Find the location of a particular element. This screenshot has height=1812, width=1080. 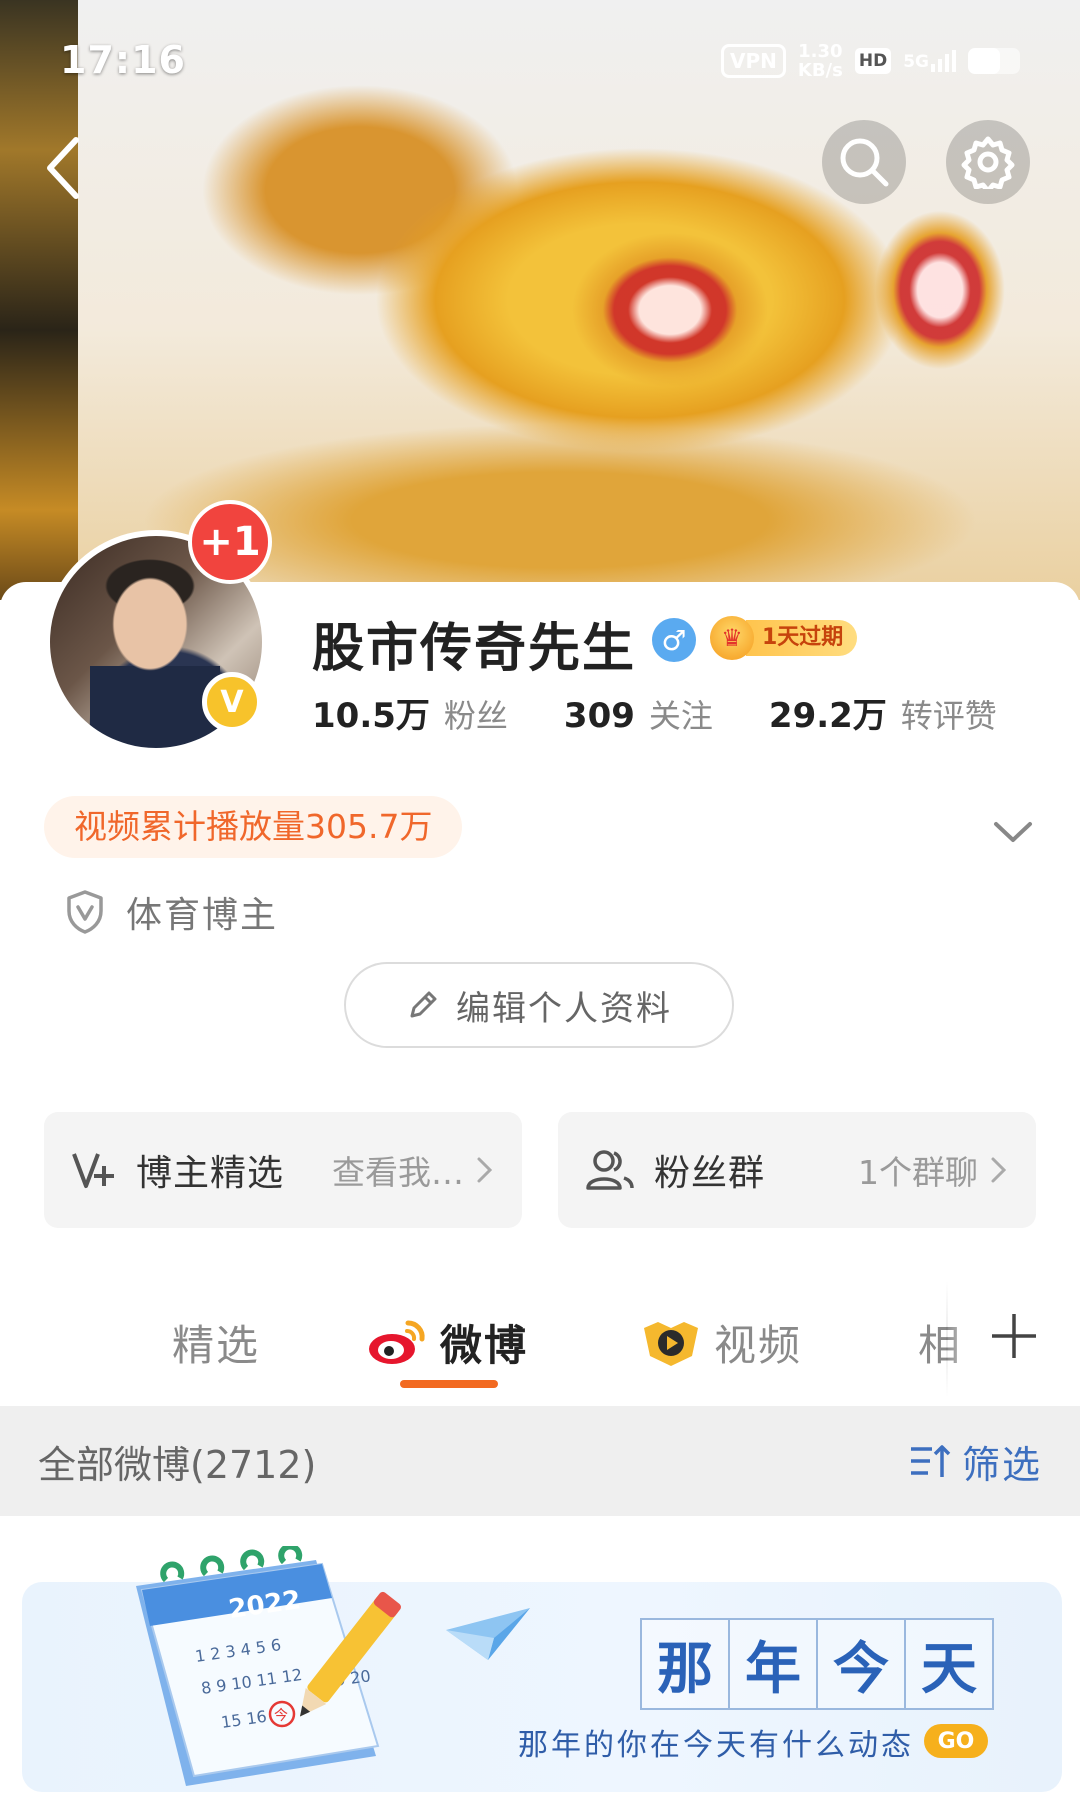

member-expiry-label: 1天过期 is located at coordinates (802, 638).